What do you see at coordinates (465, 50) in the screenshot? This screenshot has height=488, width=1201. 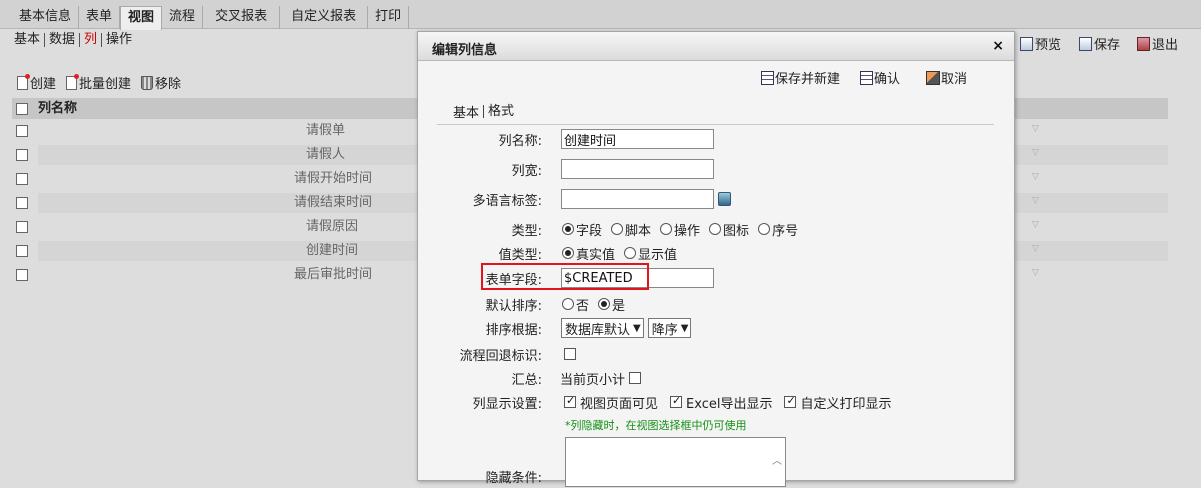 I see `dialog-title: 编辑列信息` at bounding box center [465, 50].